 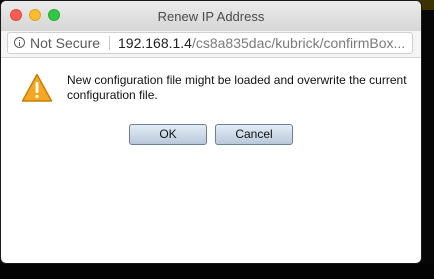 What do you see at coordinates (254, 134) in the screenshot?
I see `cancel-button: Cancel` at bounding box center [254, 134].